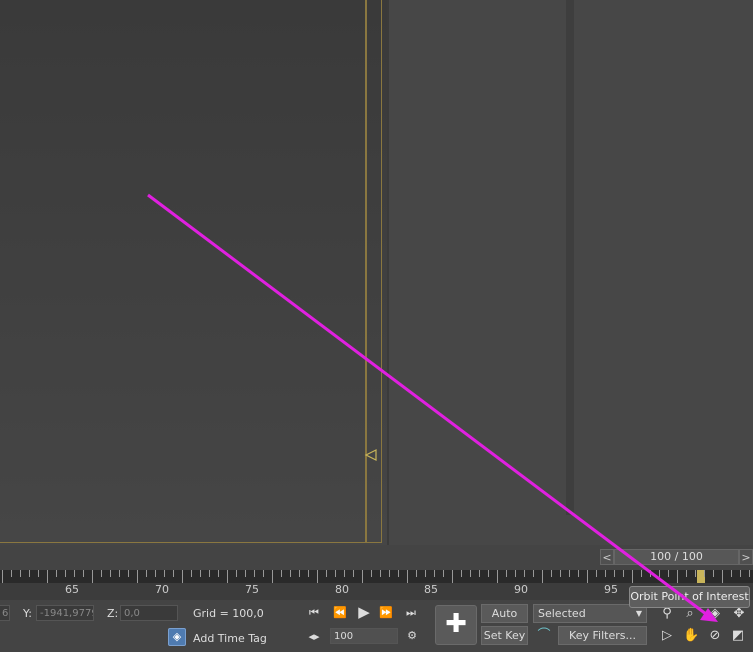  Describe the element at coordinates (746, 557) in the screenshot. I see `time-next-button: >` at that location.